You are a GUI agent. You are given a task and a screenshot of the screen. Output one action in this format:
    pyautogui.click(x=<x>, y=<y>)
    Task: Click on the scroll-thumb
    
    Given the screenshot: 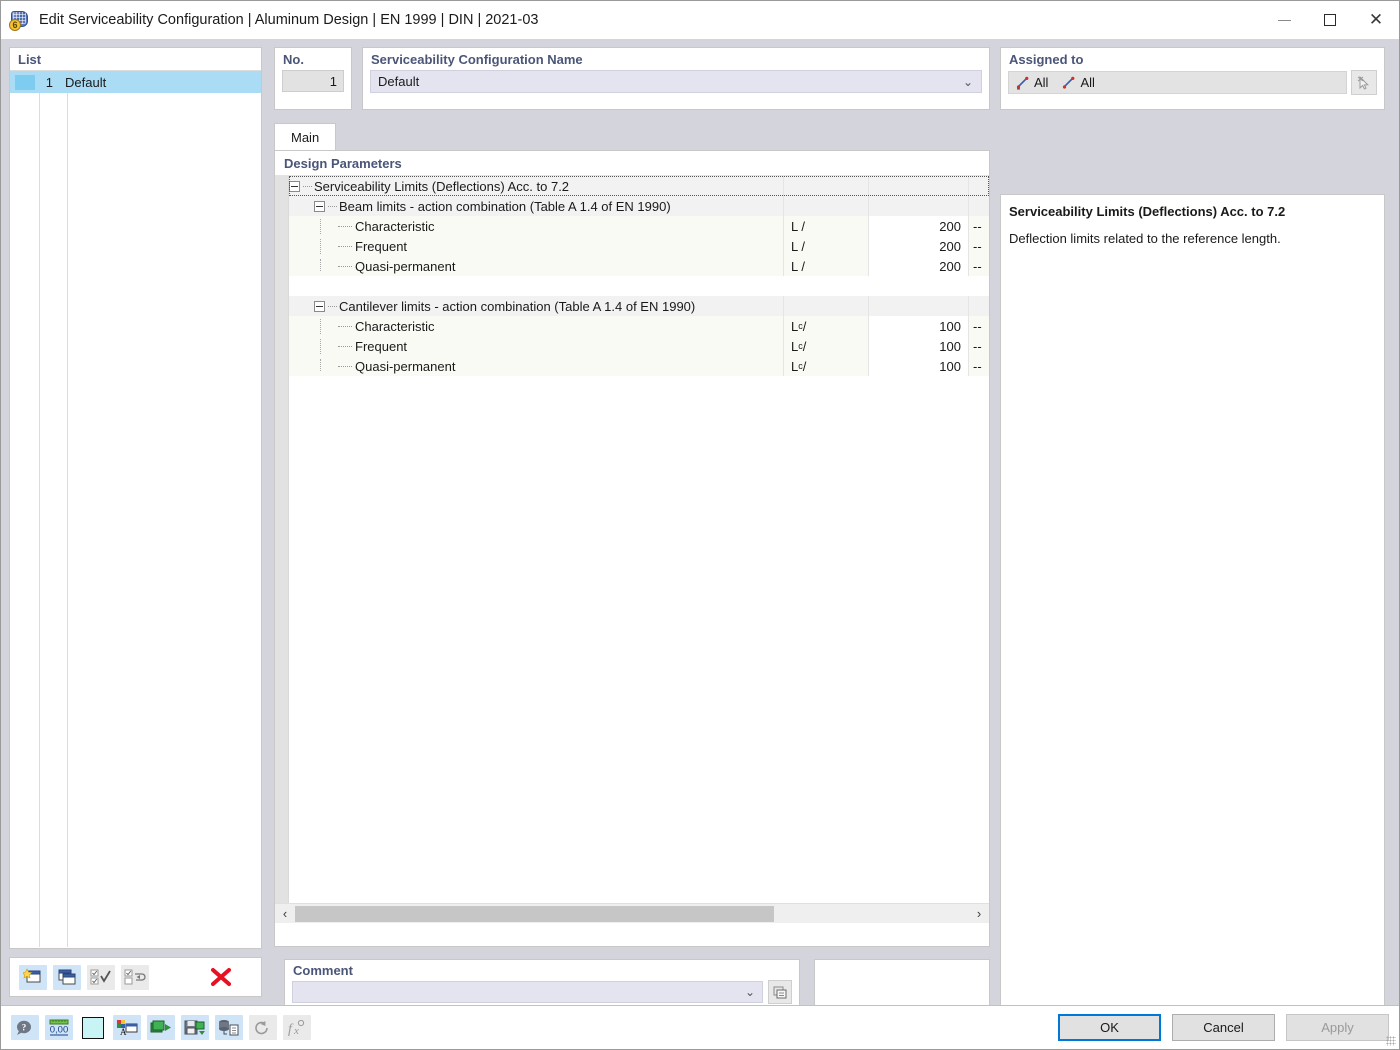 What is the action you would take?
    pyautogui.click(x=534, y=913)
    